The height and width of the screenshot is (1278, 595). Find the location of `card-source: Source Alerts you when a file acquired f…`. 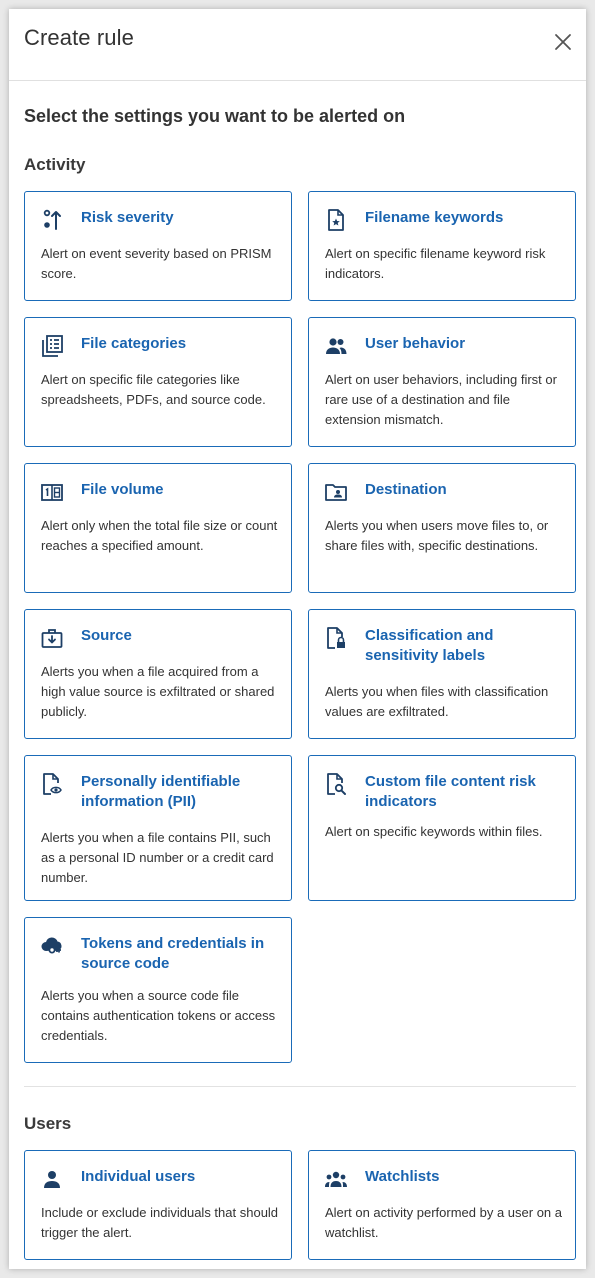

card-source: Source Alerts you when a file acquired f… is located at coordinates (158, 674).